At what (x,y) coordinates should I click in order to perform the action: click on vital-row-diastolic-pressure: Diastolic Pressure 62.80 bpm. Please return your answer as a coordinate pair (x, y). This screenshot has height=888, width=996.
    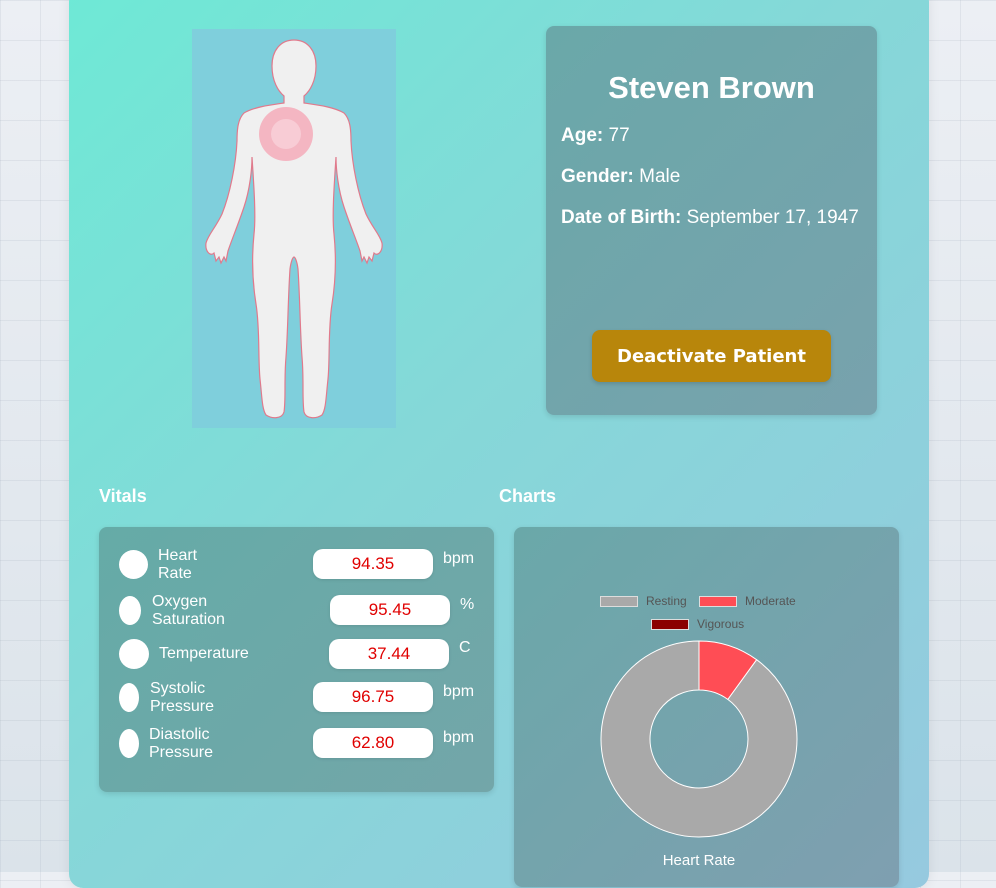
    Looking at the image, I should click on (296, 749).